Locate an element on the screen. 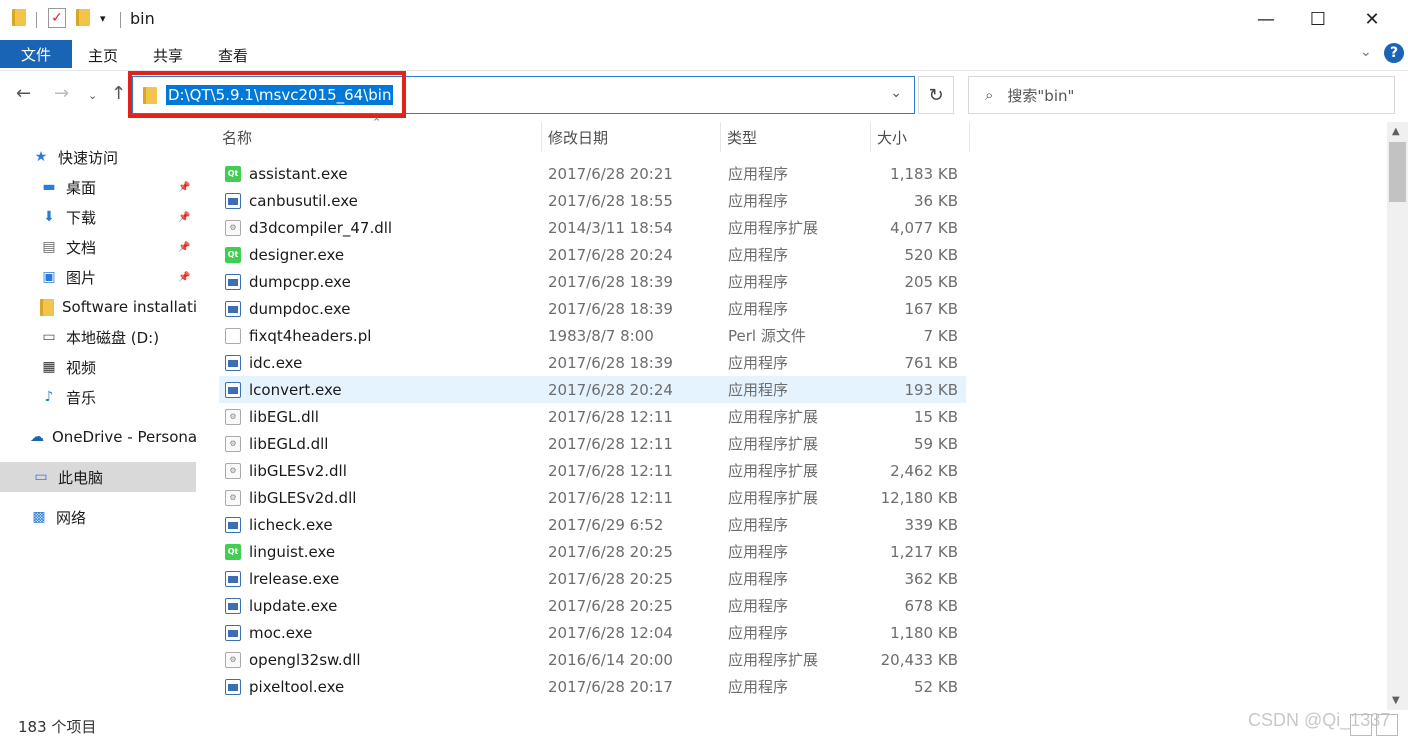  column-header-size: 大小 is located at coordinates (921, 137).